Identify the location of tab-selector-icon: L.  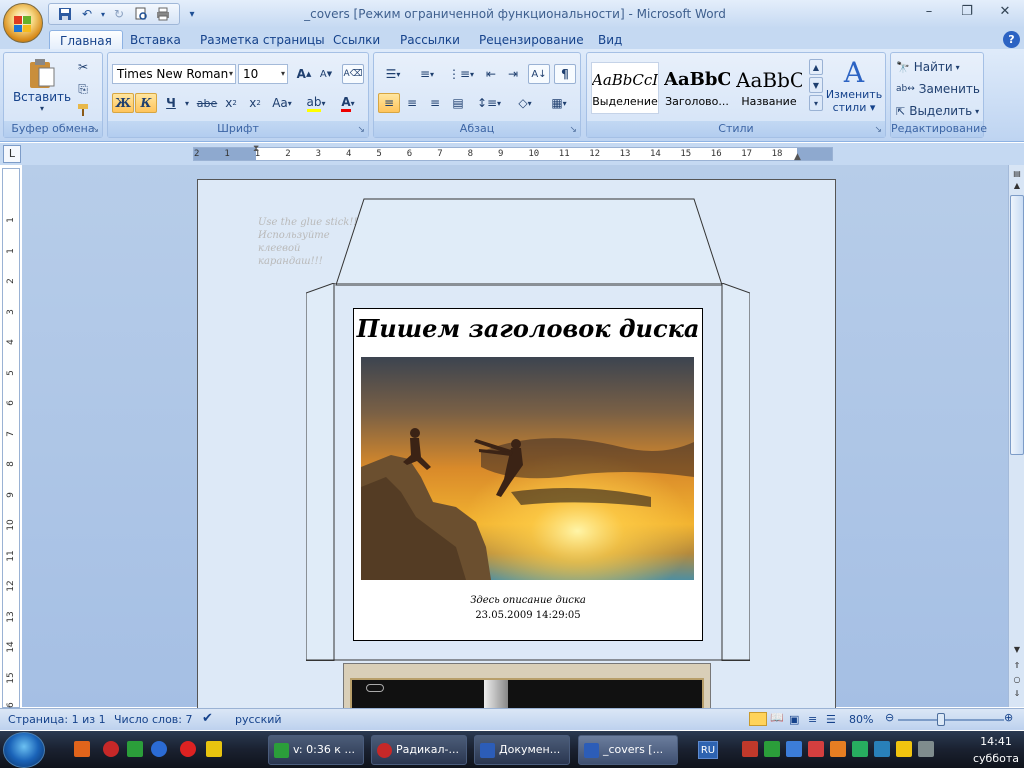
(12, 154).